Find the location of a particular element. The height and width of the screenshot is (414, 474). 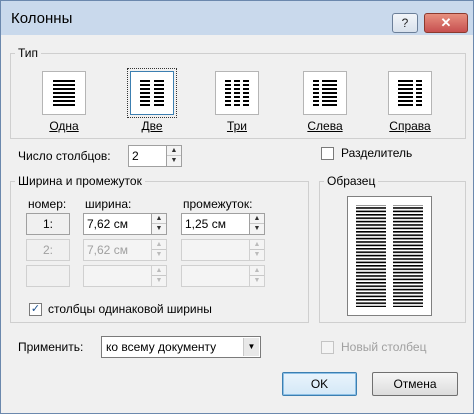

width-spacing-group-title: Ширина и промежуток is located at coordinates (80, 181).